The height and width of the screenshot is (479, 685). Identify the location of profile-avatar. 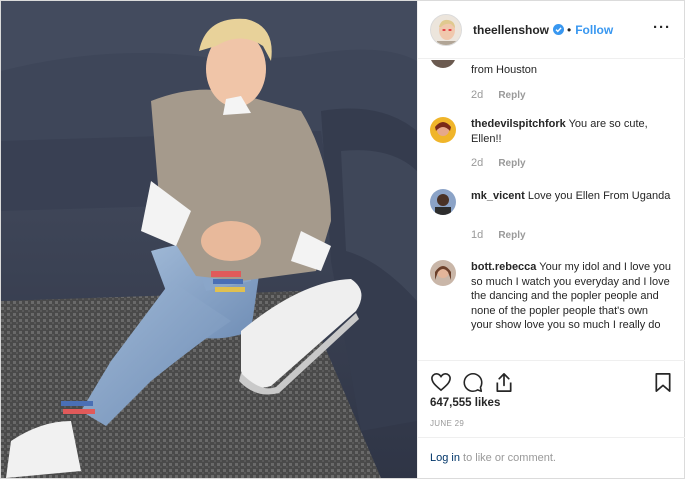
(446, 29).